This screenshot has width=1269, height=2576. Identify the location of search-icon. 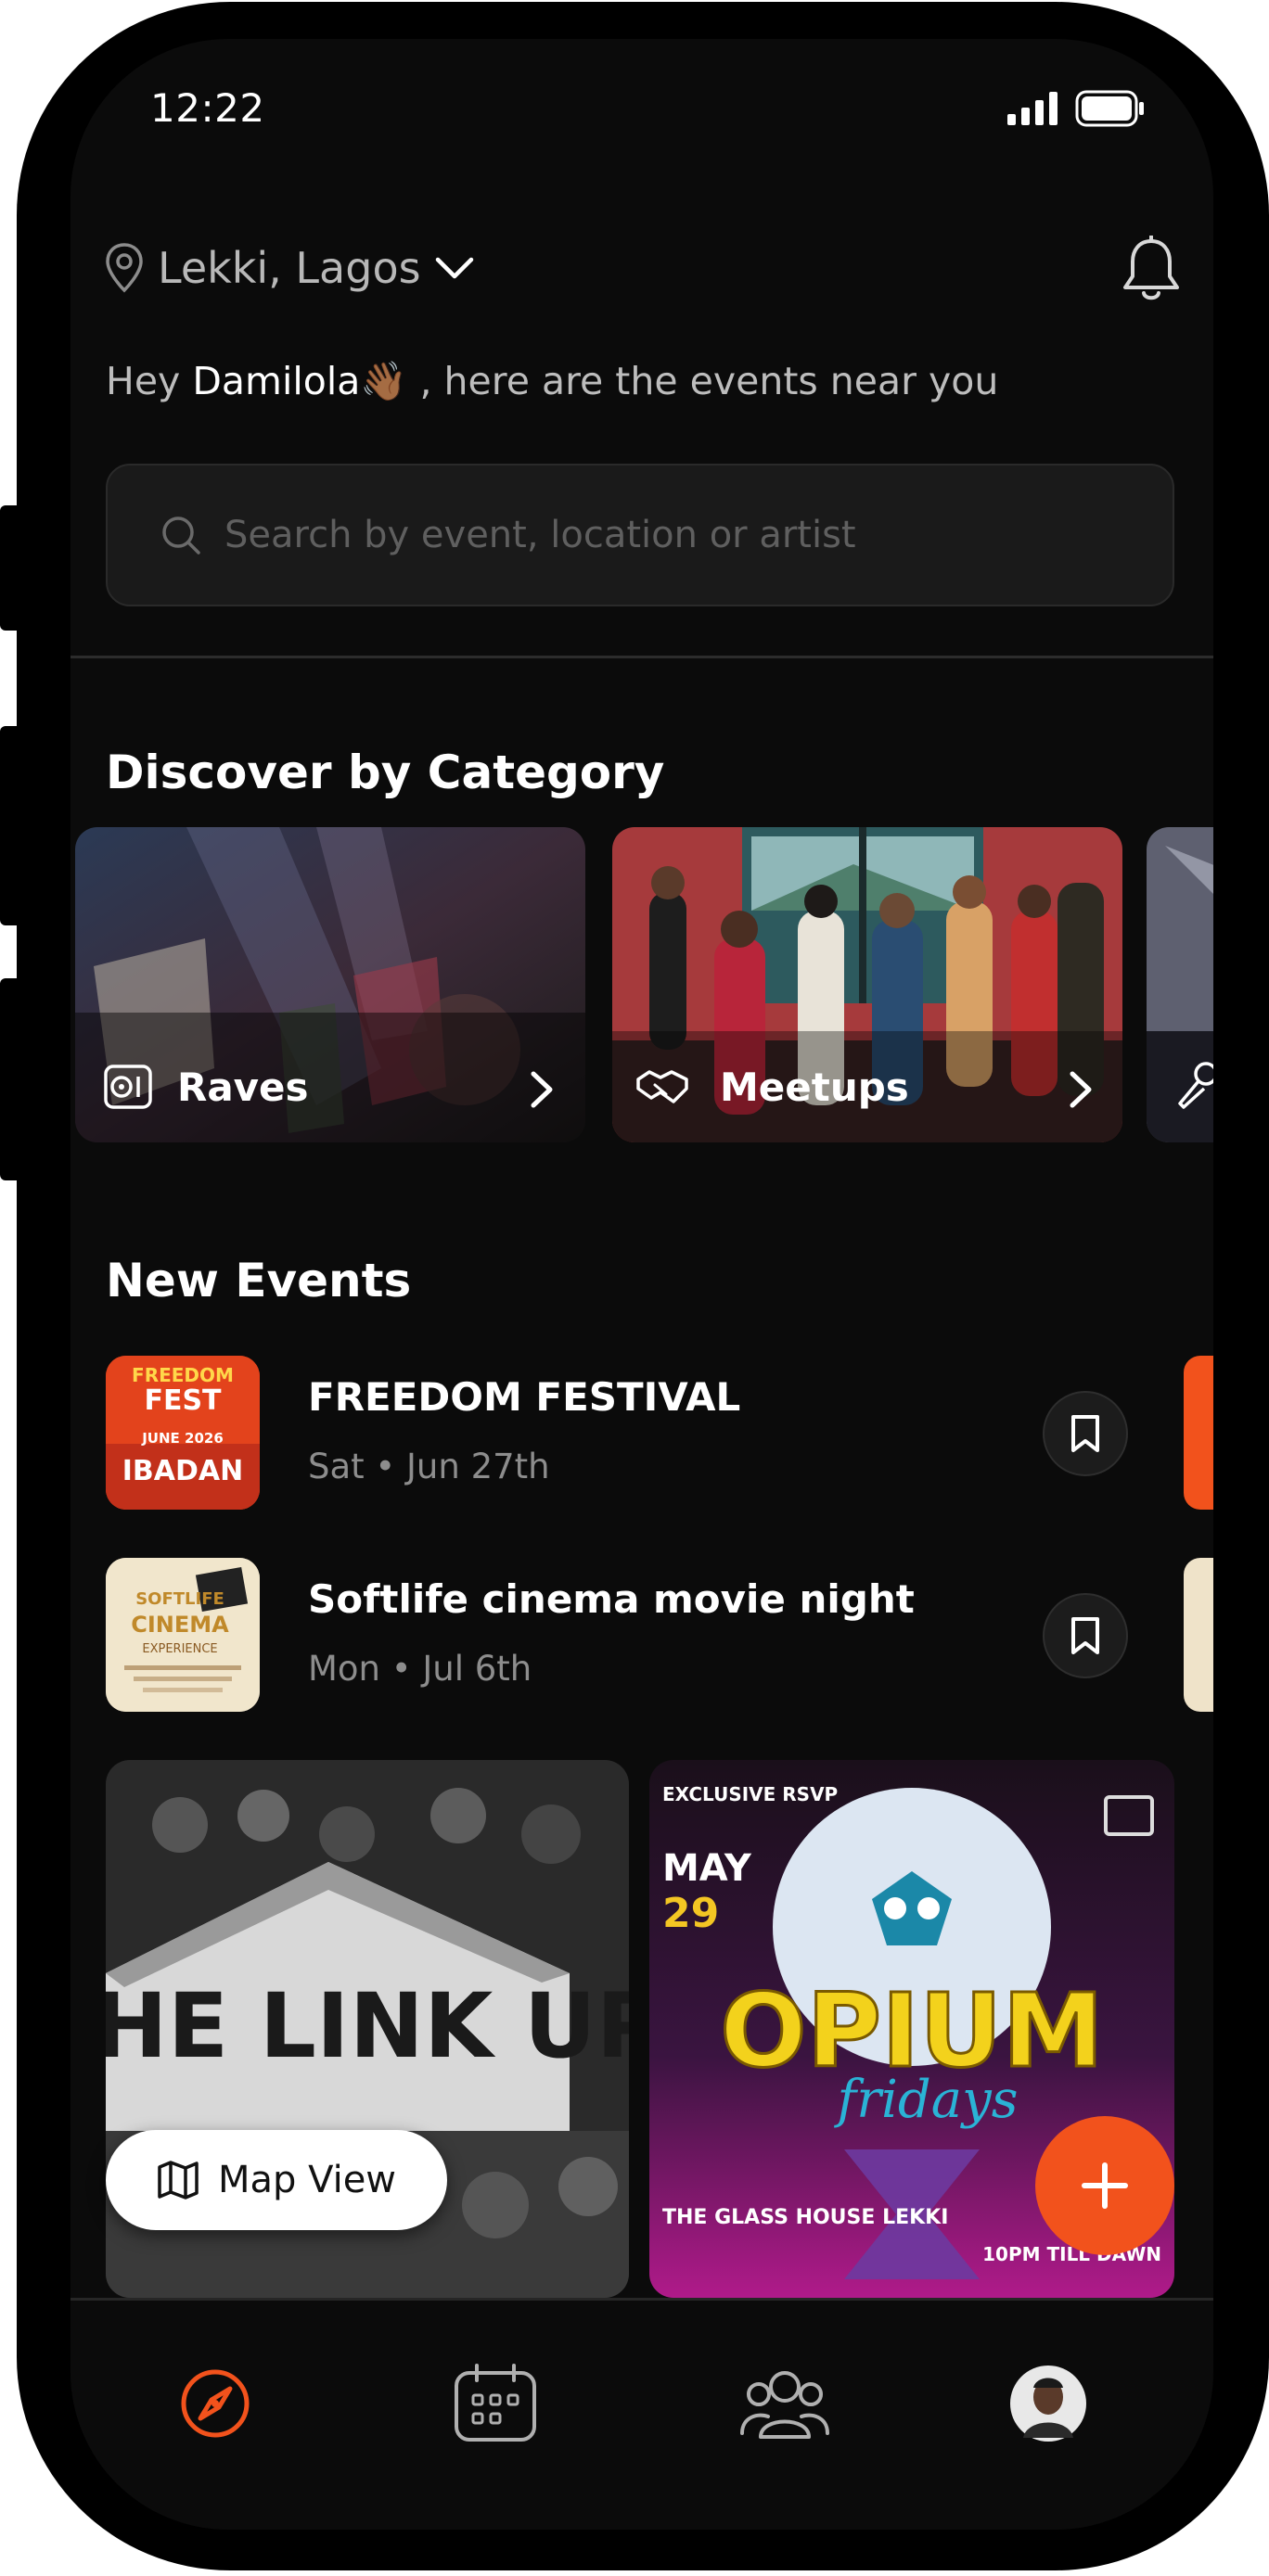
(181, 535).